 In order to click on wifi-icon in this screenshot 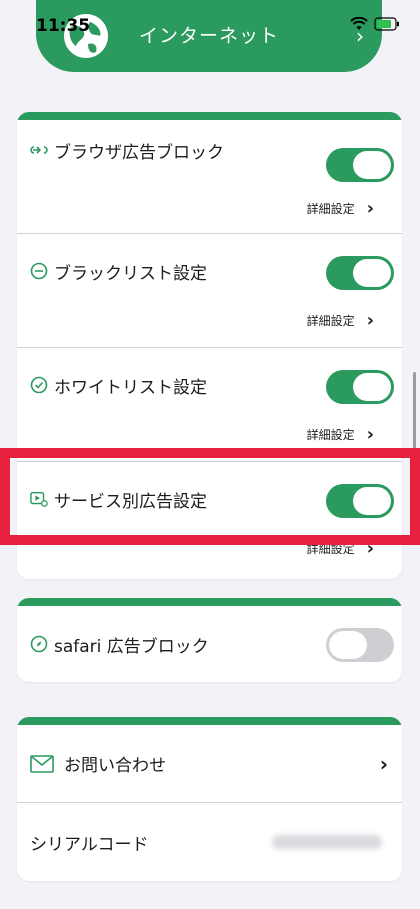, I will do `click(359, 25)`.